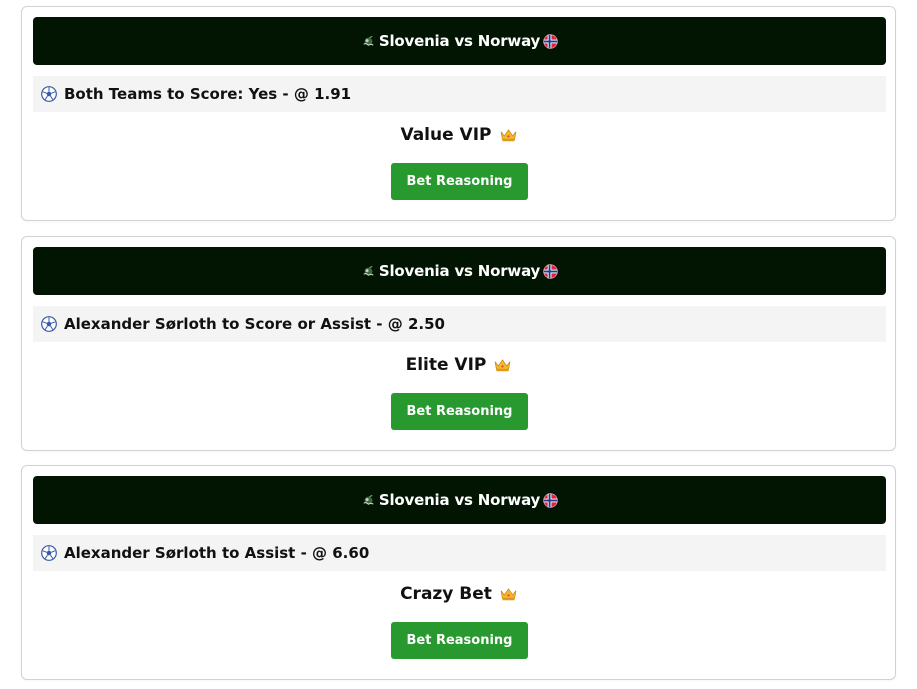 Image resolution: width=917 pixels, height=689 pixels. I want to click on tier-label: Elite VIP, so click(446, 365).